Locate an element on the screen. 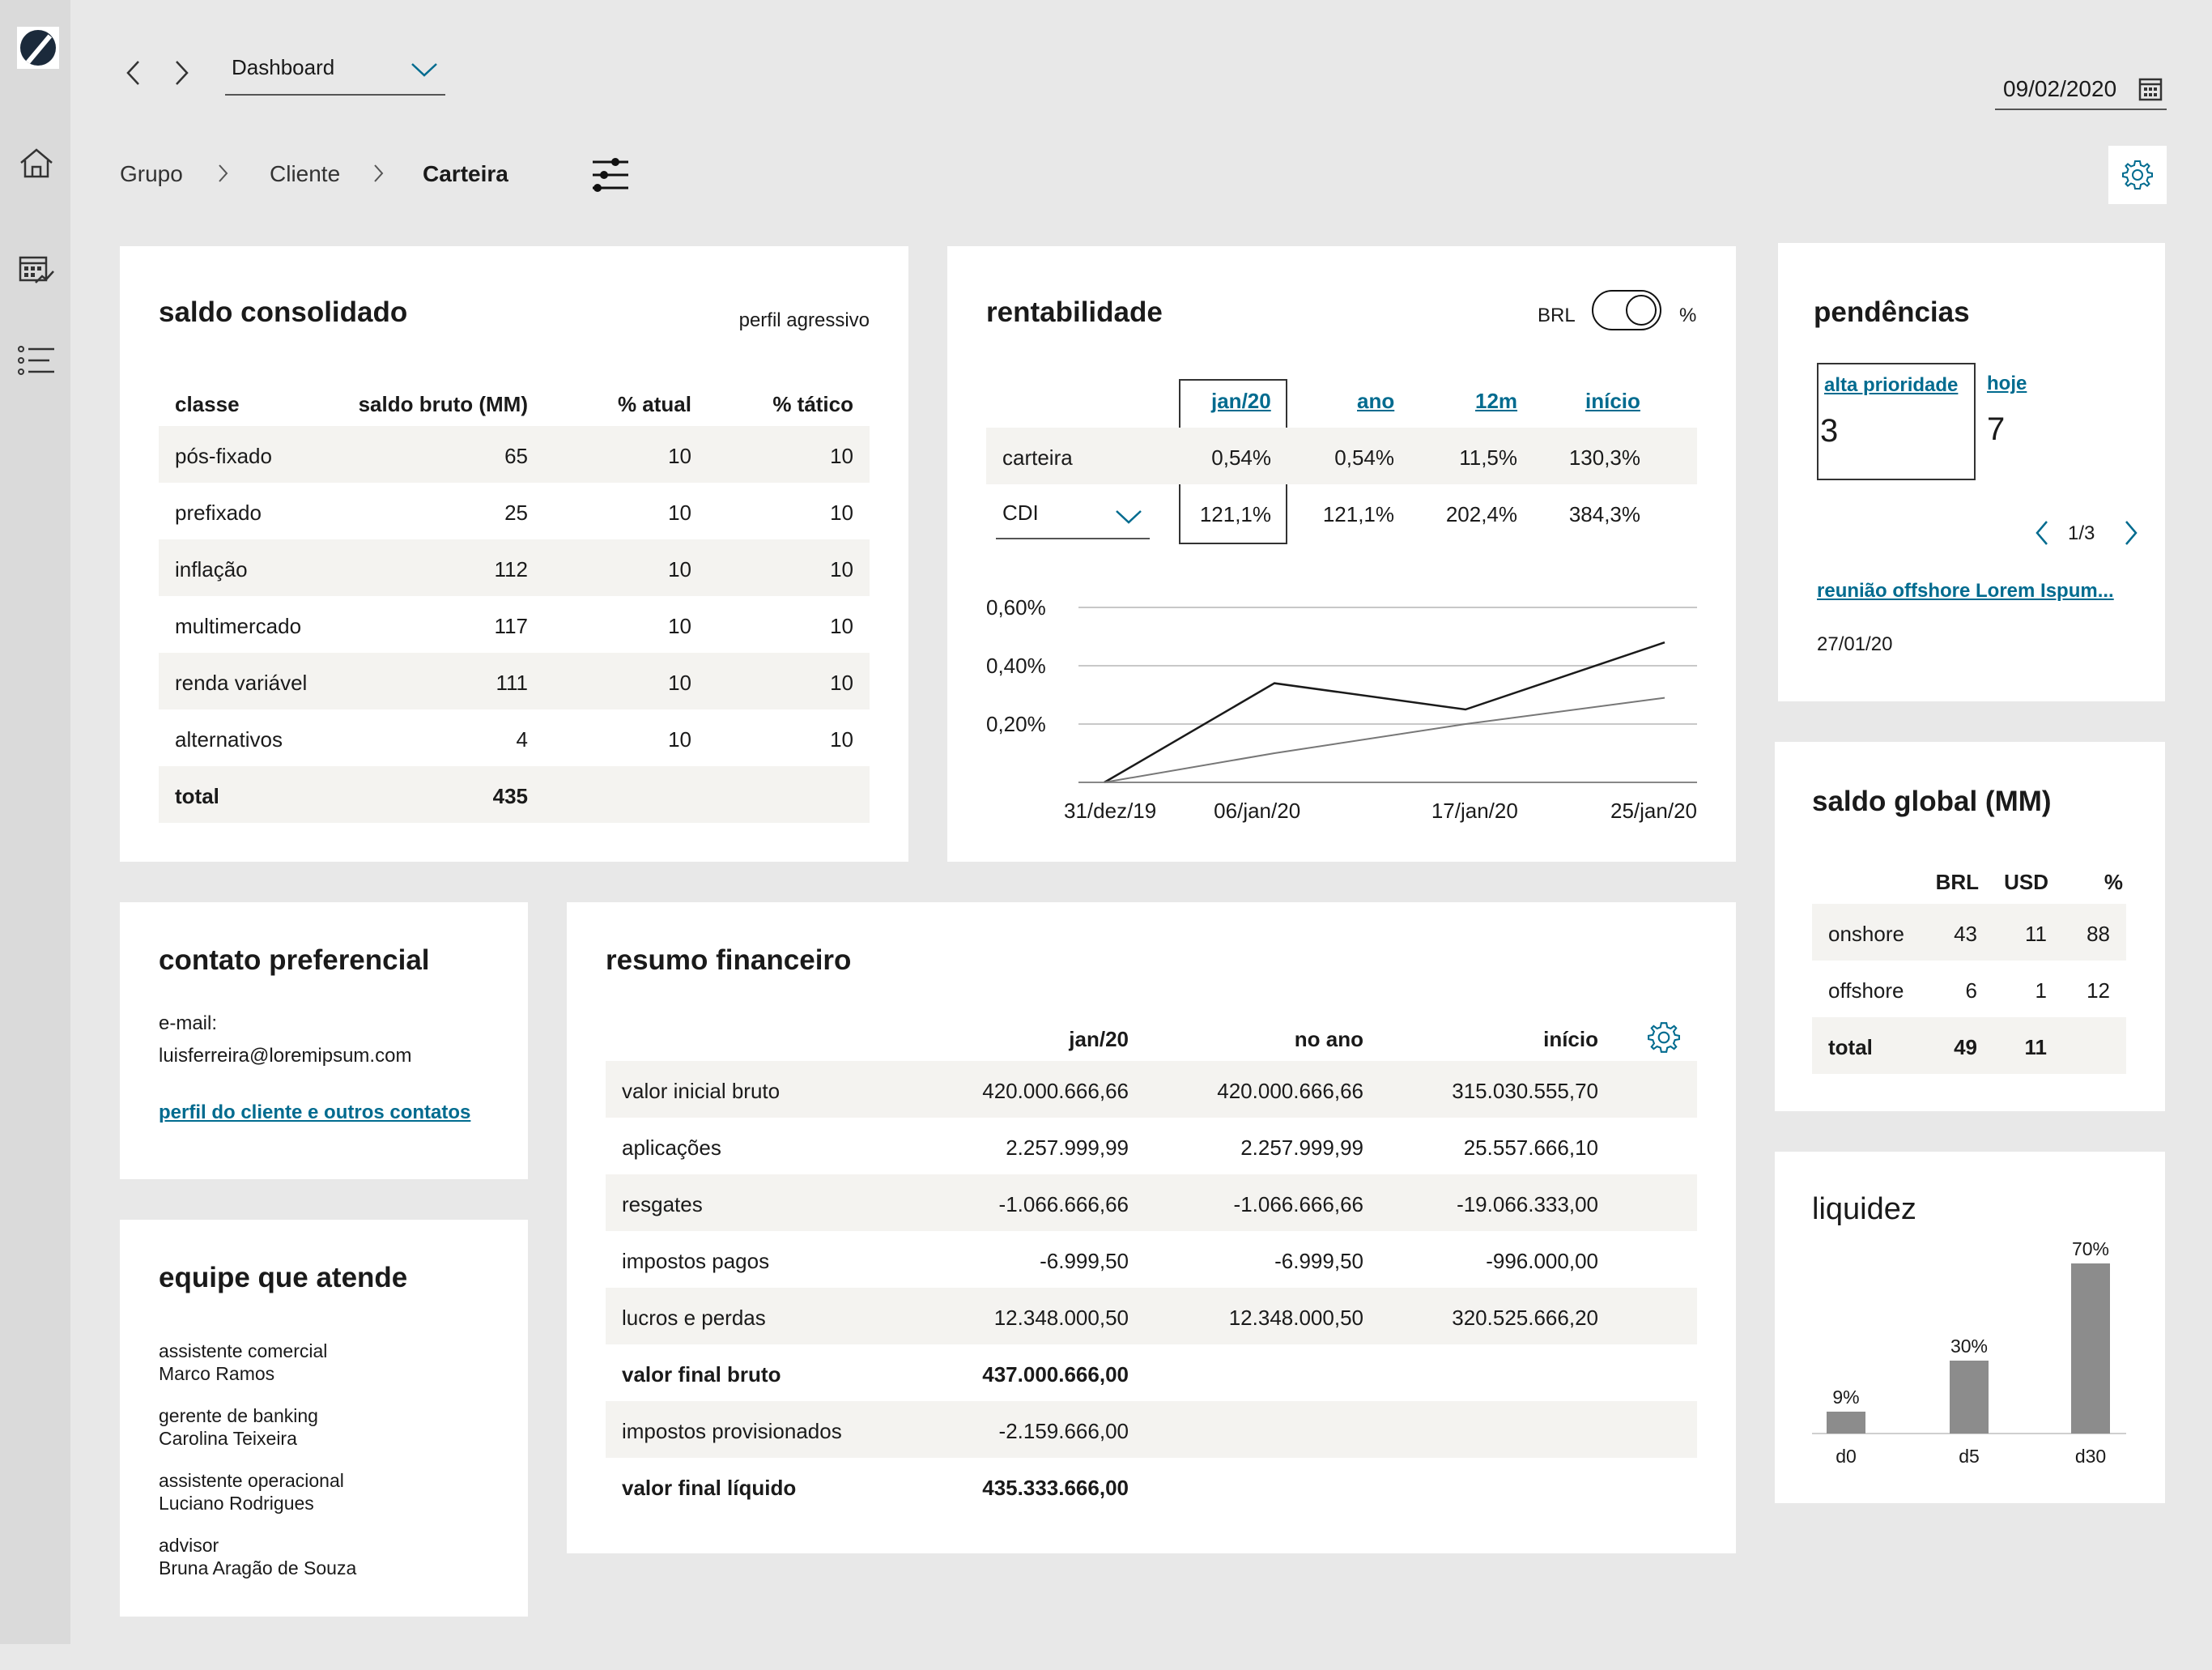  table-row: alternativos 4 10 10 is located at coordinates (514, 737).